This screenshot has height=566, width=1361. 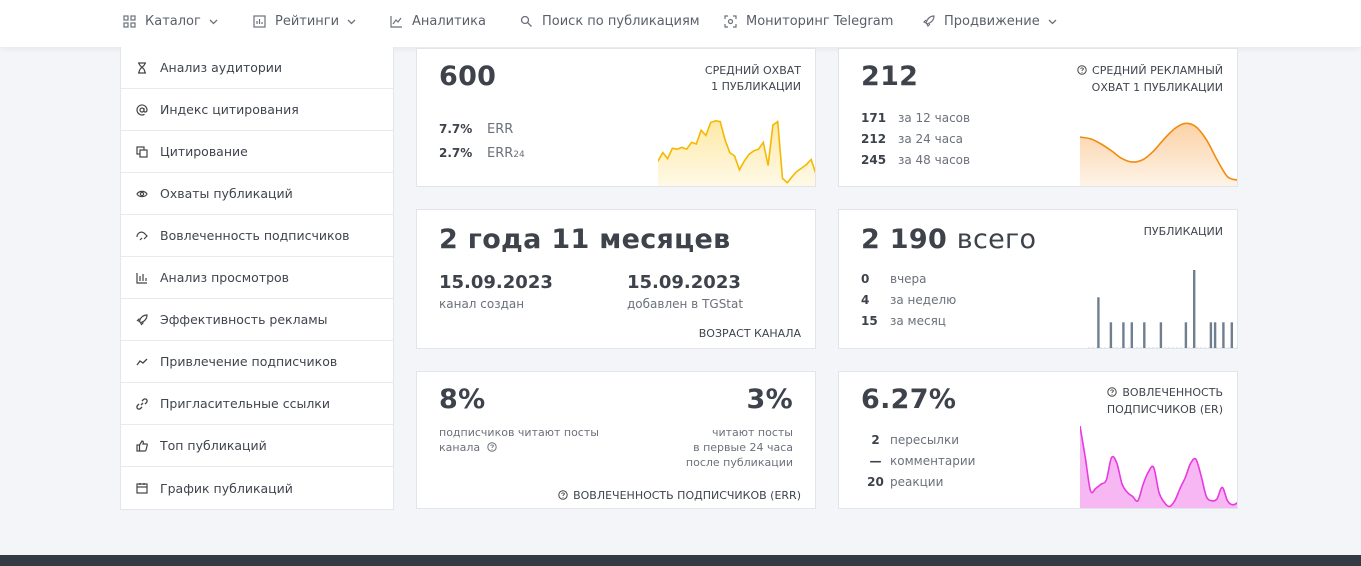 I want to click on posts-row: 15 за месяц, so click(x=903, y=321).